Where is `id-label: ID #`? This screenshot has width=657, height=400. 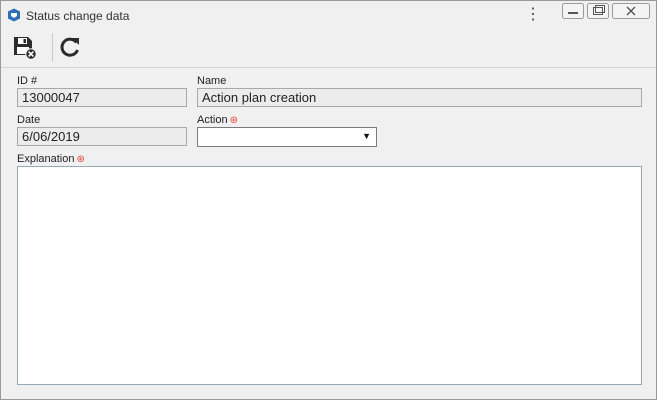
id-label: ID # is located at coordinates (27, 81).